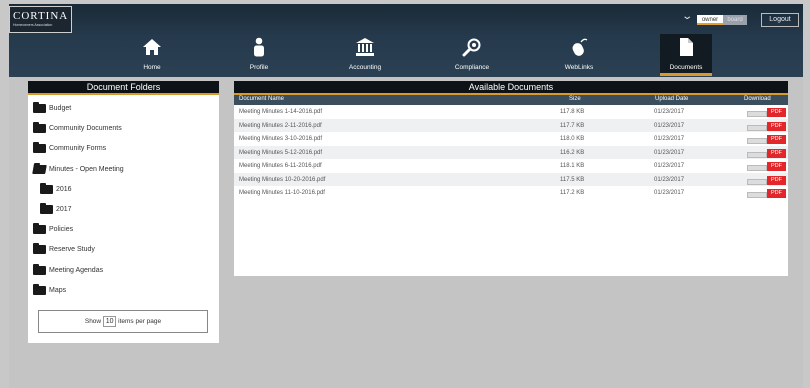 This screenshot has width=810, height=388. What do you see at coordinates (280, 166) in the screenshot?
I see `document-name: Meeting Minutes 6-11-2016.pdf` at bounding box center [280, 166].